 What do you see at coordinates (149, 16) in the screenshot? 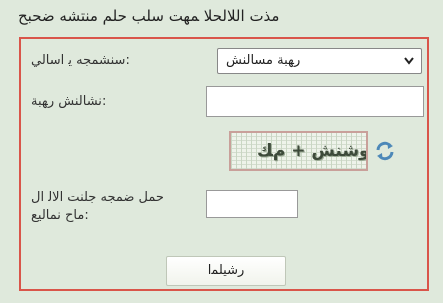
I see `page-title: ﻣﺬﺕ ﺍﻟﻼﻟﺤﻼ ﻤﻬﺖ ﺳﻠﺐ ﺣﻠﻢ ﻣﻨﺘﺸﻪ ﺿﺤﺒﺢ` at bounding box center [149, 16].